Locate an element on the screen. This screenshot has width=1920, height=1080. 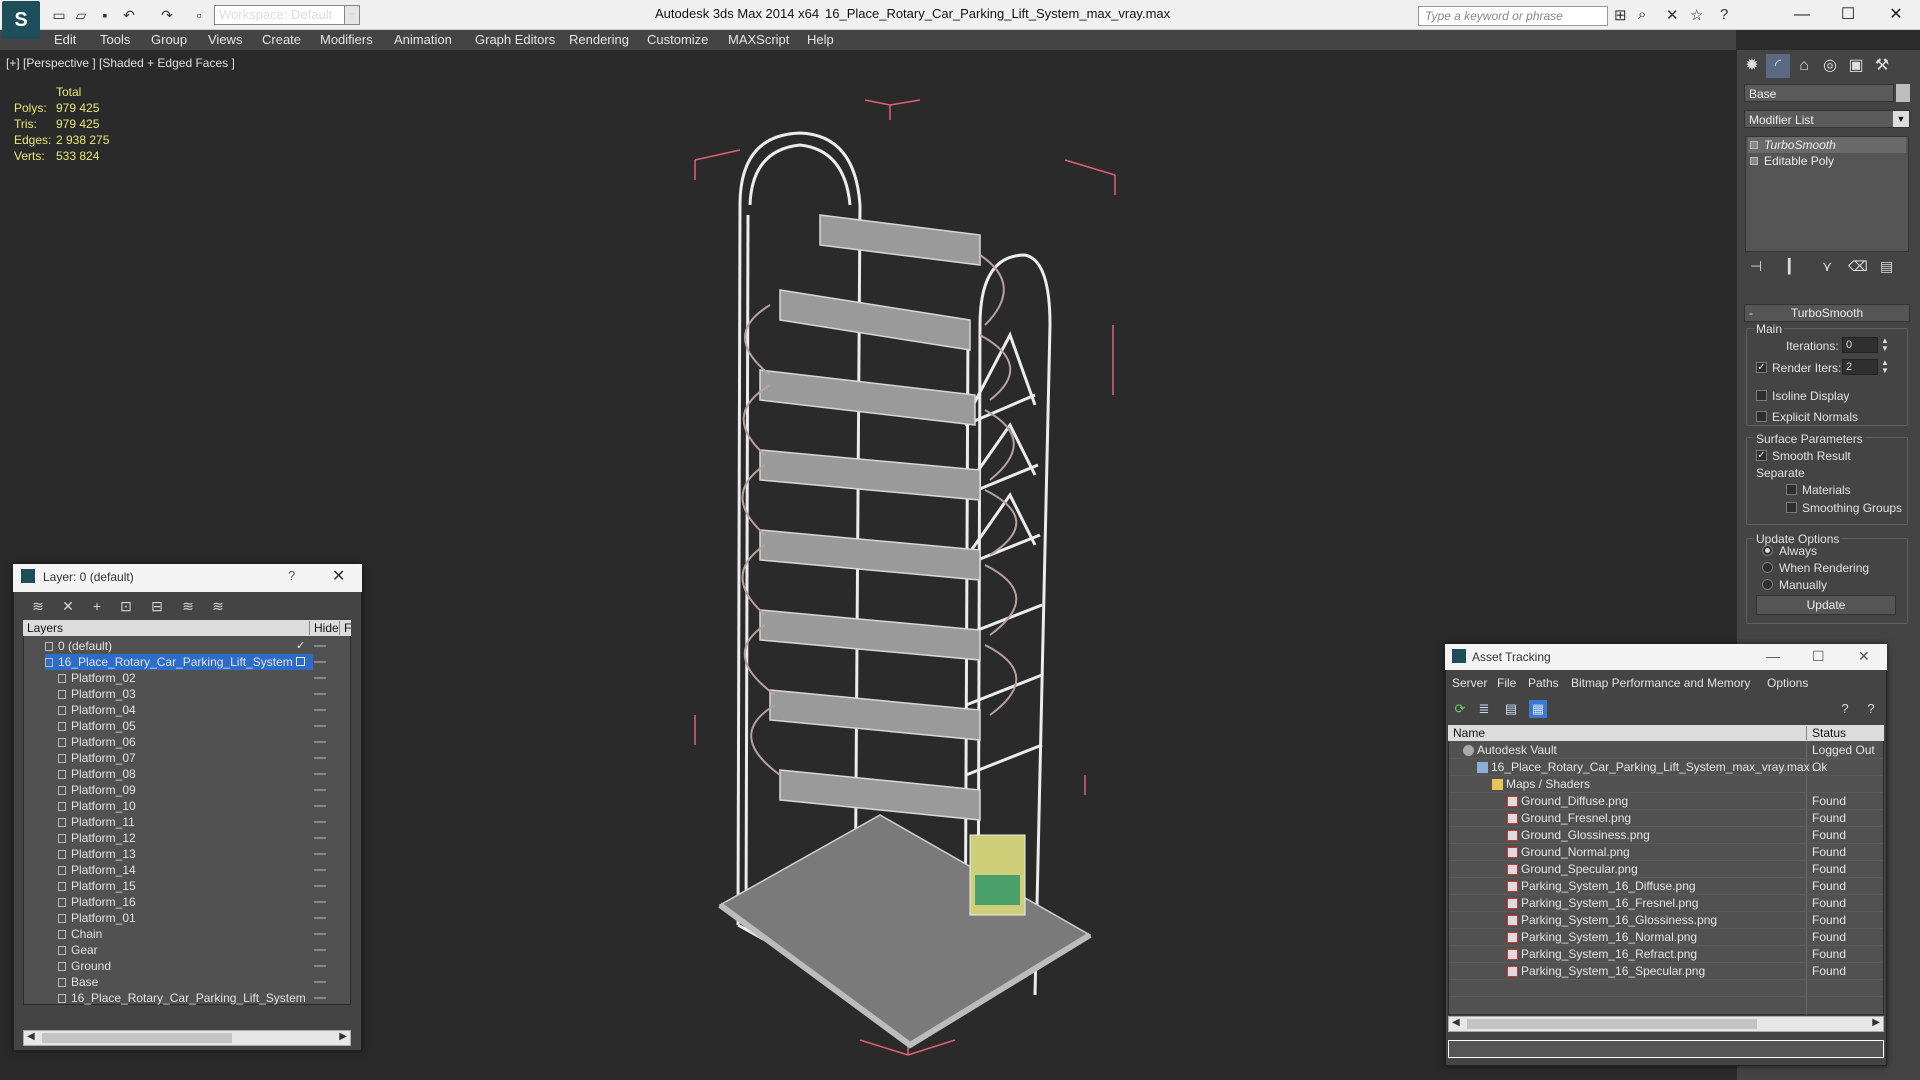
asset-row: Ground_Specular.png Found is located at coordinates (1666, 869).